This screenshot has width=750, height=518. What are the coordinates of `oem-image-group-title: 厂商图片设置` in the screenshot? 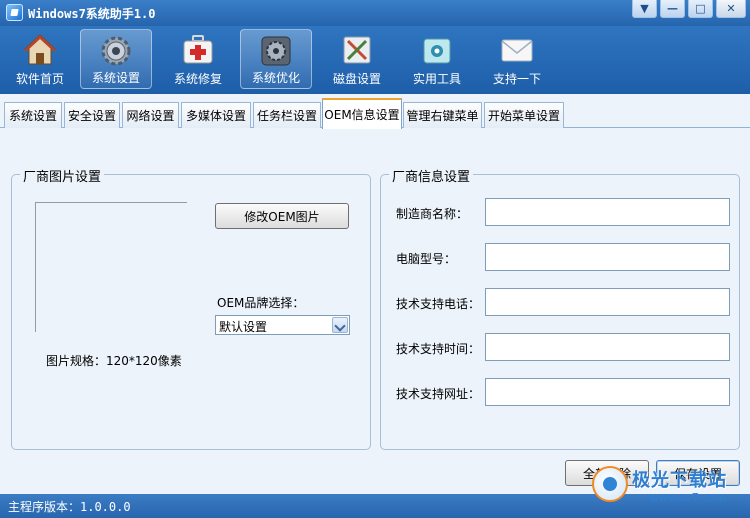 It's located at (62, 175).